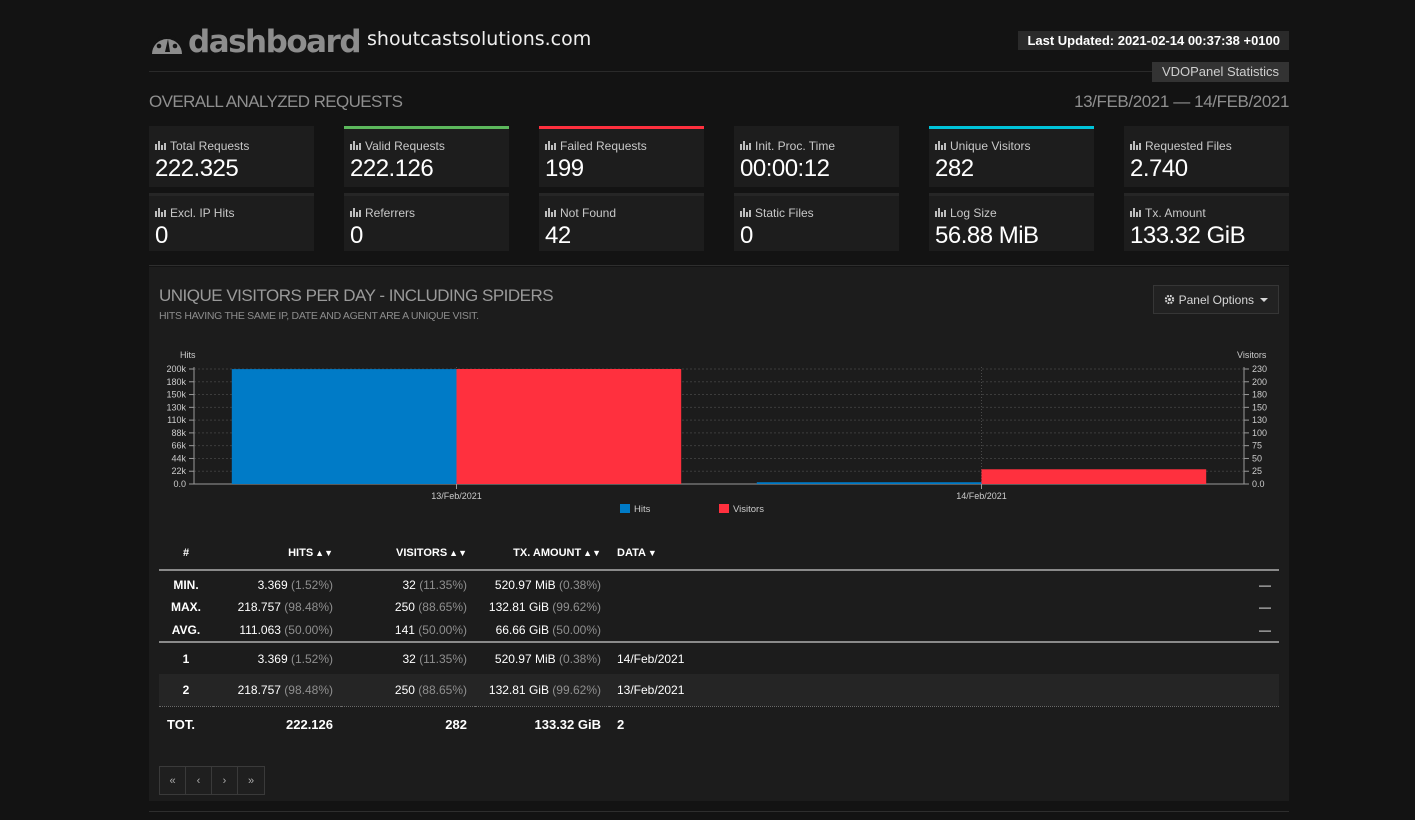 This screenshot has width=1415, height=820. I want to click on stat-value: 0, so click(746, 235).